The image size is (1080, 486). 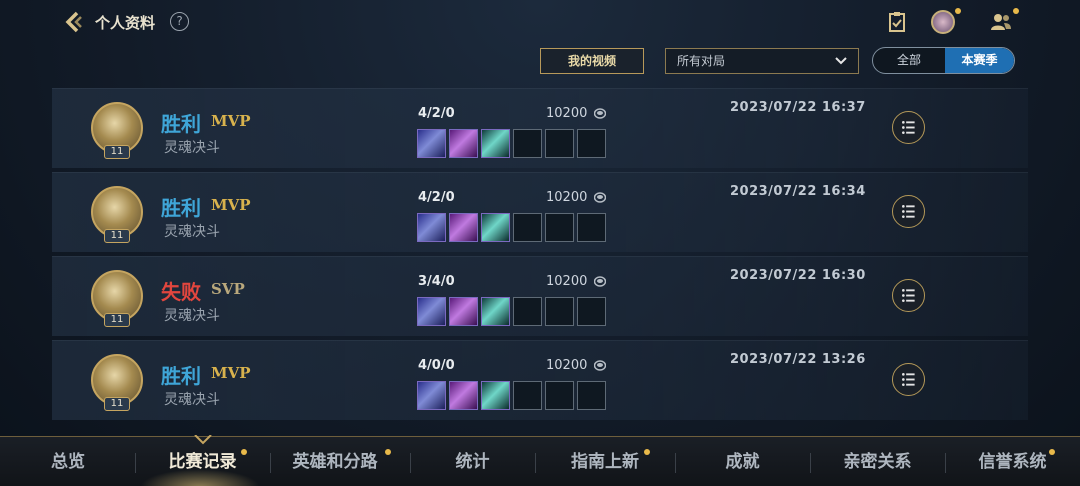 What do you see at coordinates (798, 275) in the screenshot?
I see `match-time: 2023/07/22 16:30` at bounding box center [798, 275].